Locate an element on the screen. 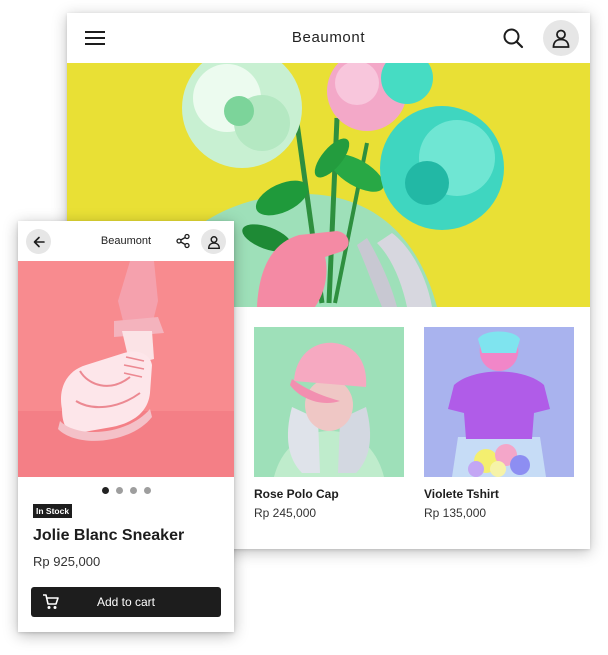 The image size is (608, 655). mobile-header: Beaumont is located at coordinates (126, 241).